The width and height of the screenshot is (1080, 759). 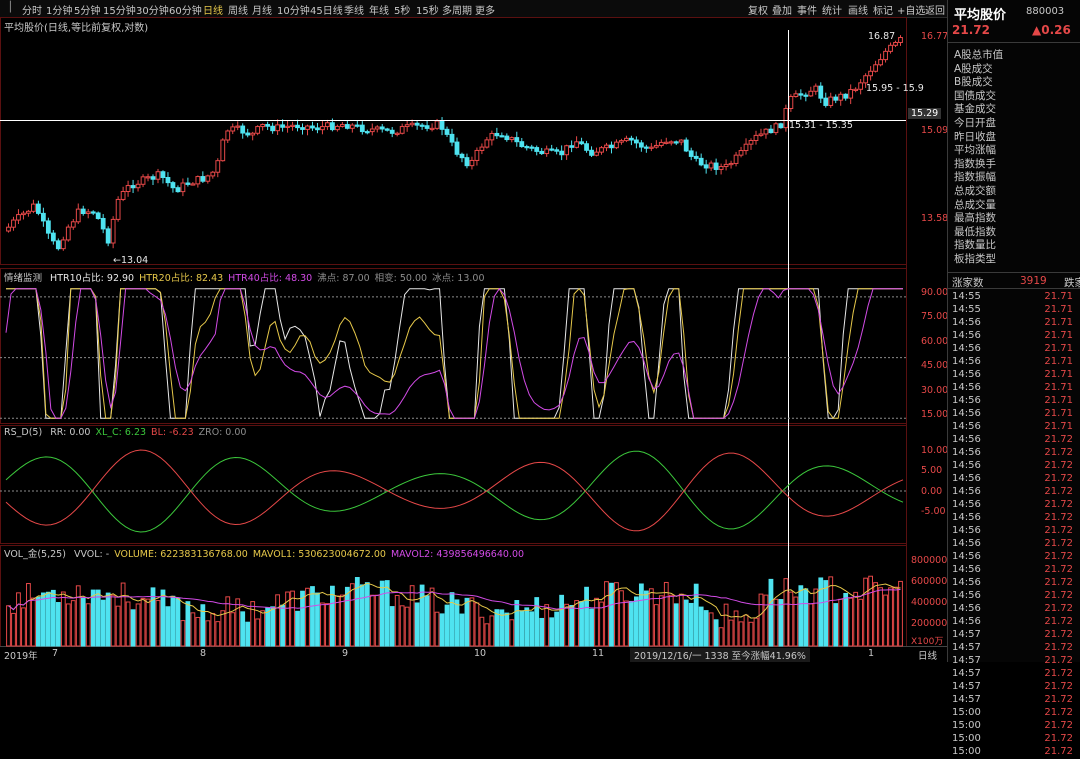 What do you see at coordinates (345, 653) in the screenshot?
I see `date-axis-label: 9` at bounding box center [345, 653].